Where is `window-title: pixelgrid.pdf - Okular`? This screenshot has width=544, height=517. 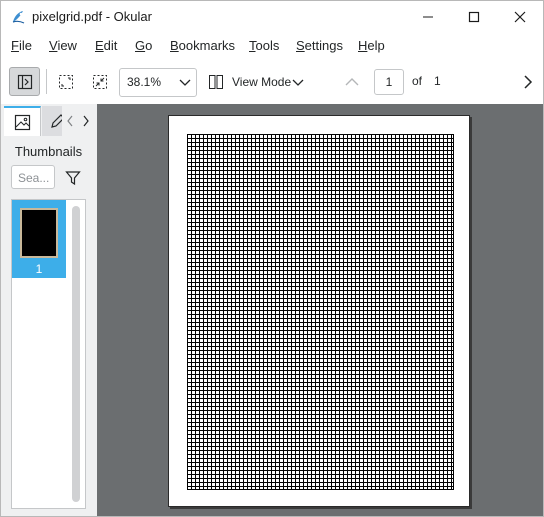
window-title: pixelgrid.pdf - Okular is located at coordinates (92, 16).